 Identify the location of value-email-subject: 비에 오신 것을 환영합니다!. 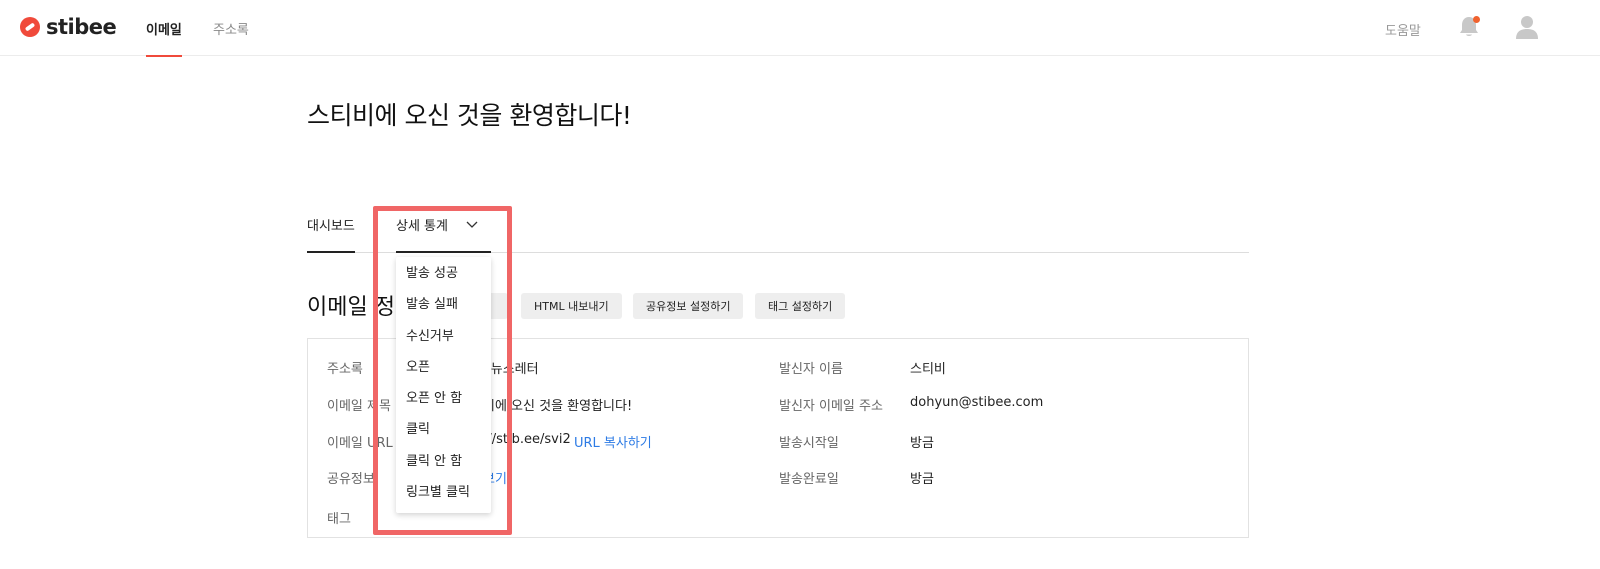
(558, 406).